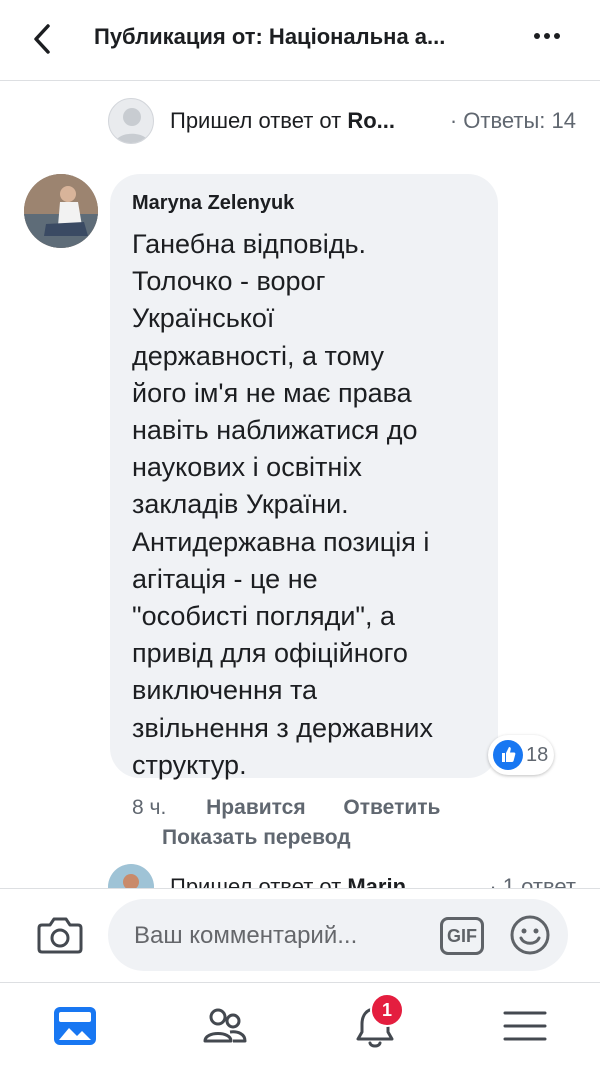 Image resolution: width=600 pixels, height=1066 pixels. I want to click on comment-actions: 8 ч. Нравится Ответить, so click(302, 811).